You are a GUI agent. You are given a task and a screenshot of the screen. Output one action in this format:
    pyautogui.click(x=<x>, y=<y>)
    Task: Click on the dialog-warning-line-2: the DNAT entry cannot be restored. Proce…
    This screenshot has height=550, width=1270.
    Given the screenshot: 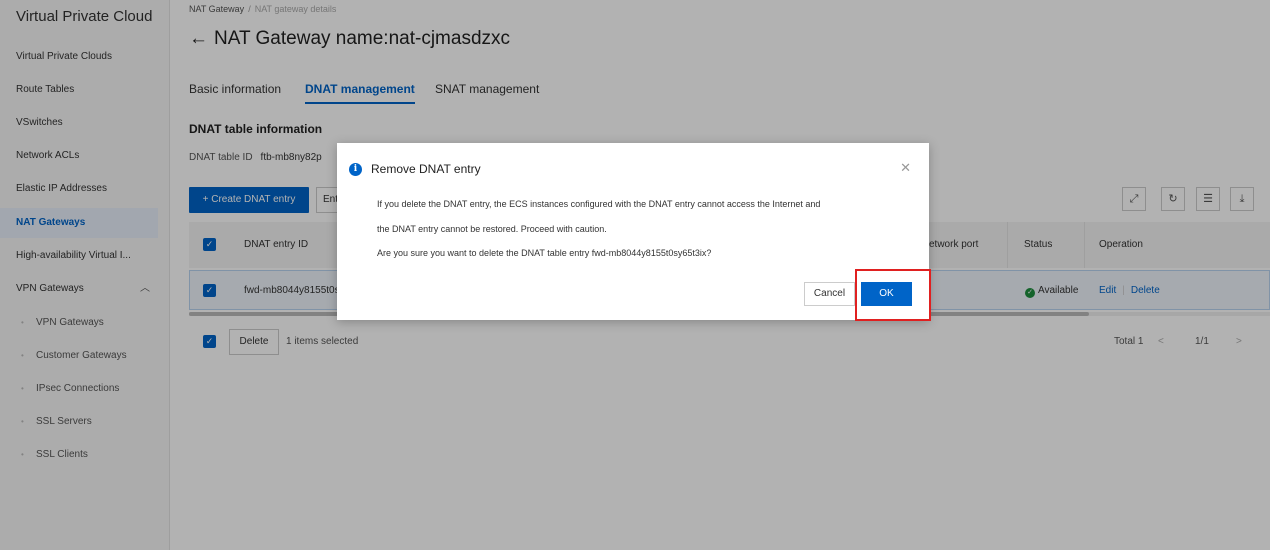 What is the action you would take?
    pyautogui.click(x=492, y=229)
    